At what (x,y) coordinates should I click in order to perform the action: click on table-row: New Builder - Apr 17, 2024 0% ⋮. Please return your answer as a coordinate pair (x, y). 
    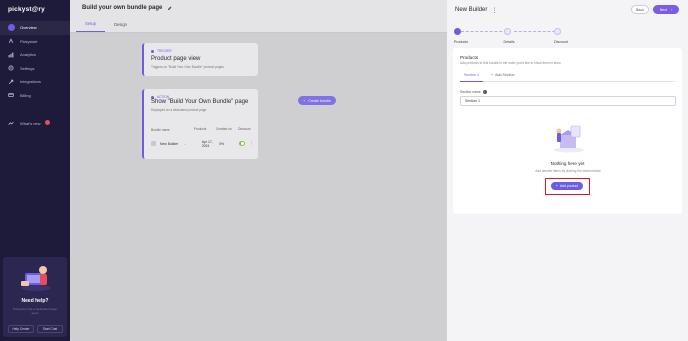
    Looking at the image, I should click on (202, 143).